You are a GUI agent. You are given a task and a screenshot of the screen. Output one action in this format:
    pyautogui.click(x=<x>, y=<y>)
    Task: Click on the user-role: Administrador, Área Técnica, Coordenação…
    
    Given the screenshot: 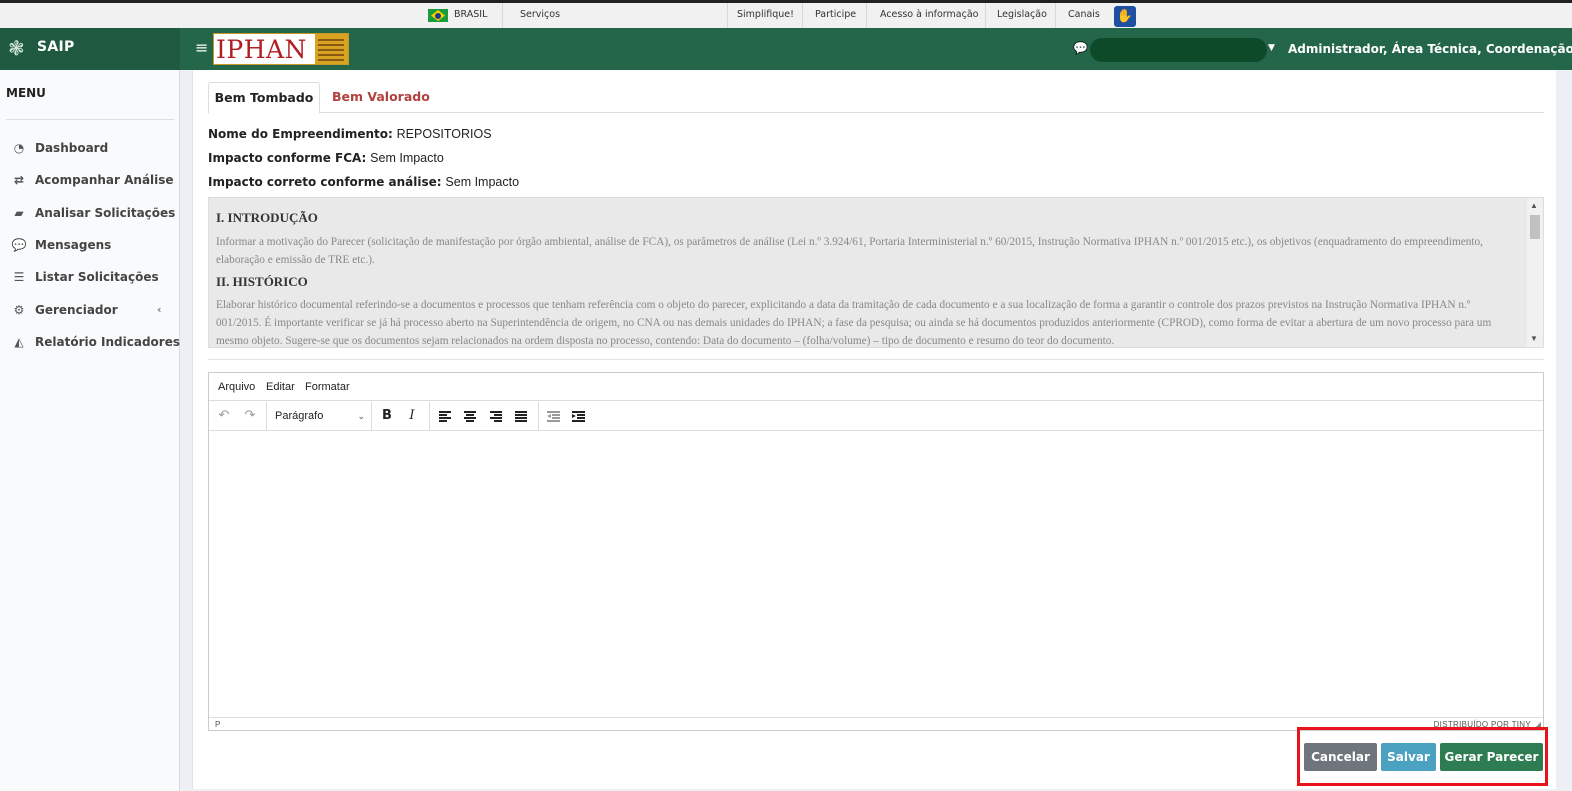 What is the action you would take?
    pyautogui.click(x=1430, y=49)
    